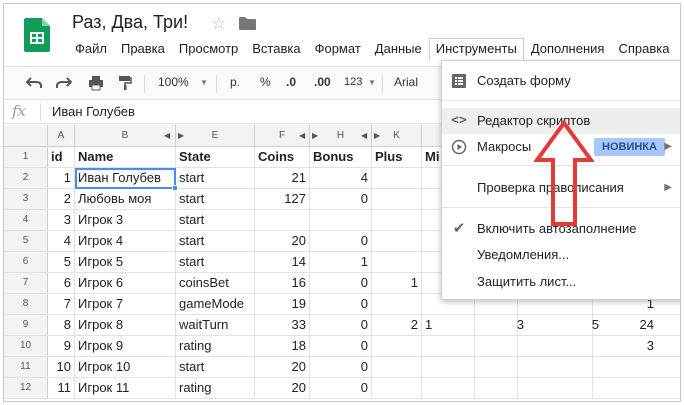 This screenshot has height=405, width=684. Describe the element at coordinates (218, 24) in the screenshot. I see `star-icon: ☆` at that location.